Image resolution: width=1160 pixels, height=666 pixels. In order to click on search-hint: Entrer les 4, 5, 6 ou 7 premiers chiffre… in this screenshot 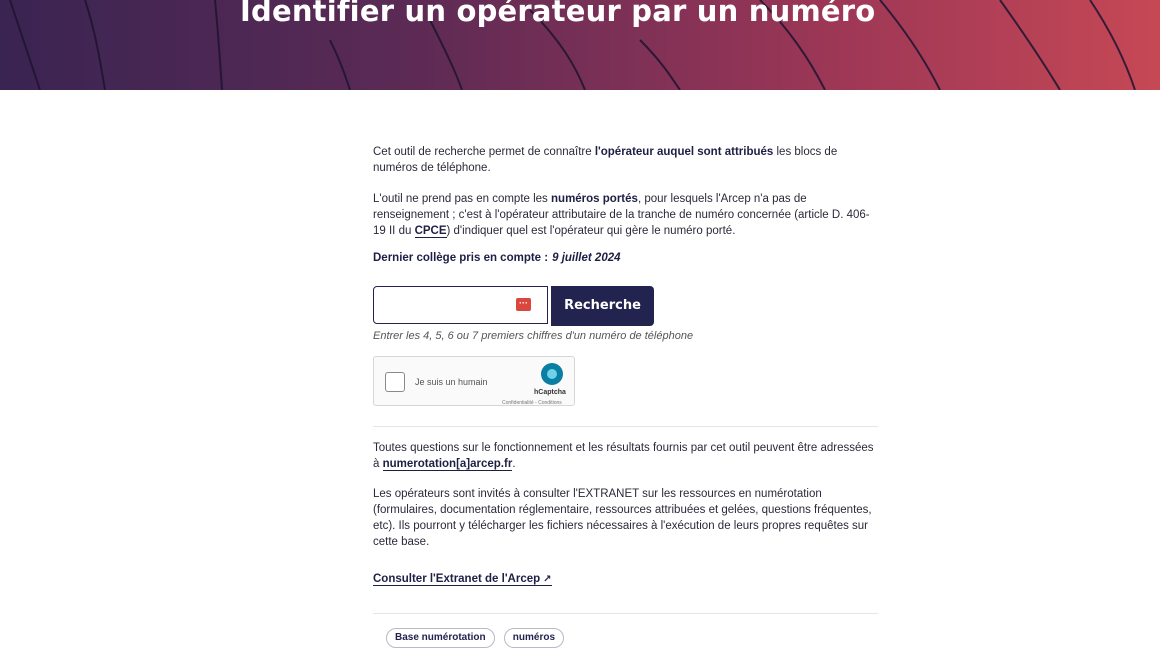, I will do `click(533, 336)`.